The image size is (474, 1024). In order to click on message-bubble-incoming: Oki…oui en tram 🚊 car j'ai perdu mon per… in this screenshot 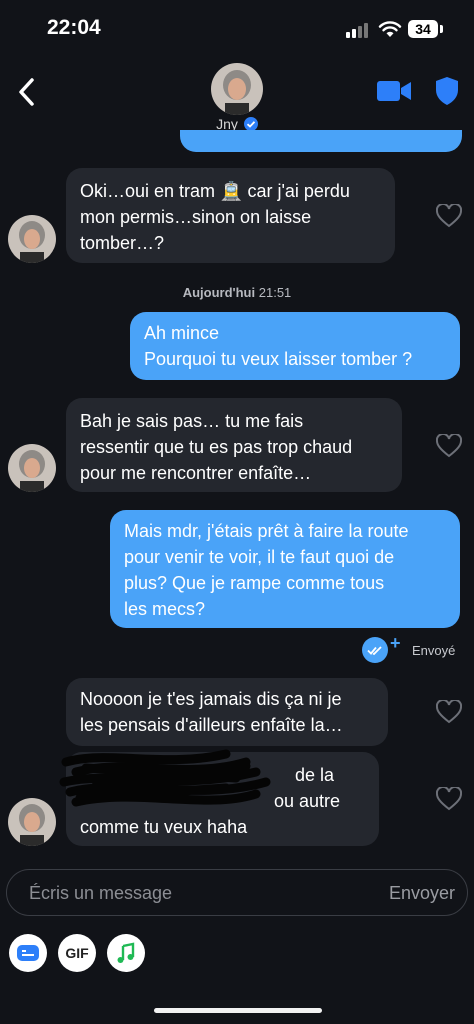, I will do `click(230, 215)`.